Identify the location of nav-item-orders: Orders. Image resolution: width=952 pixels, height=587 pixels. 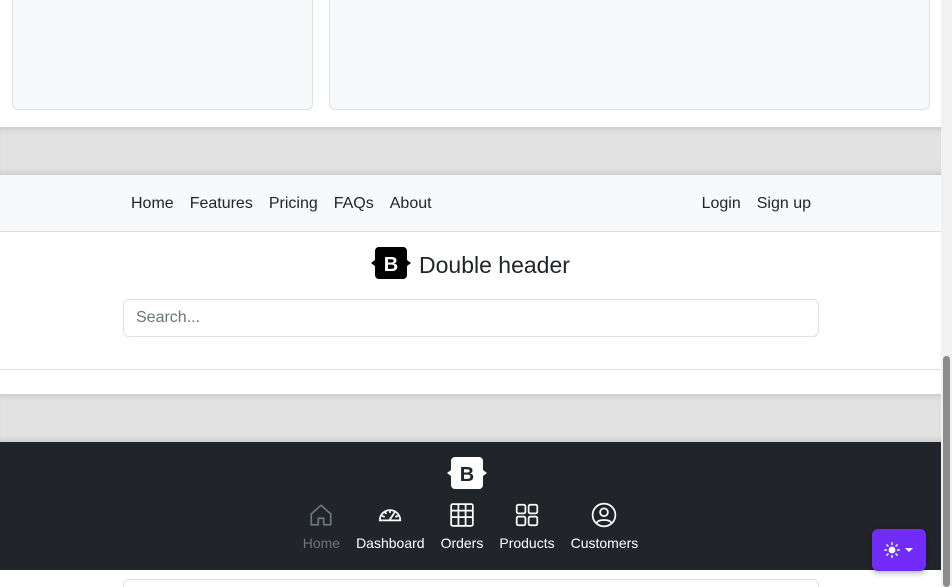
(462, 526).